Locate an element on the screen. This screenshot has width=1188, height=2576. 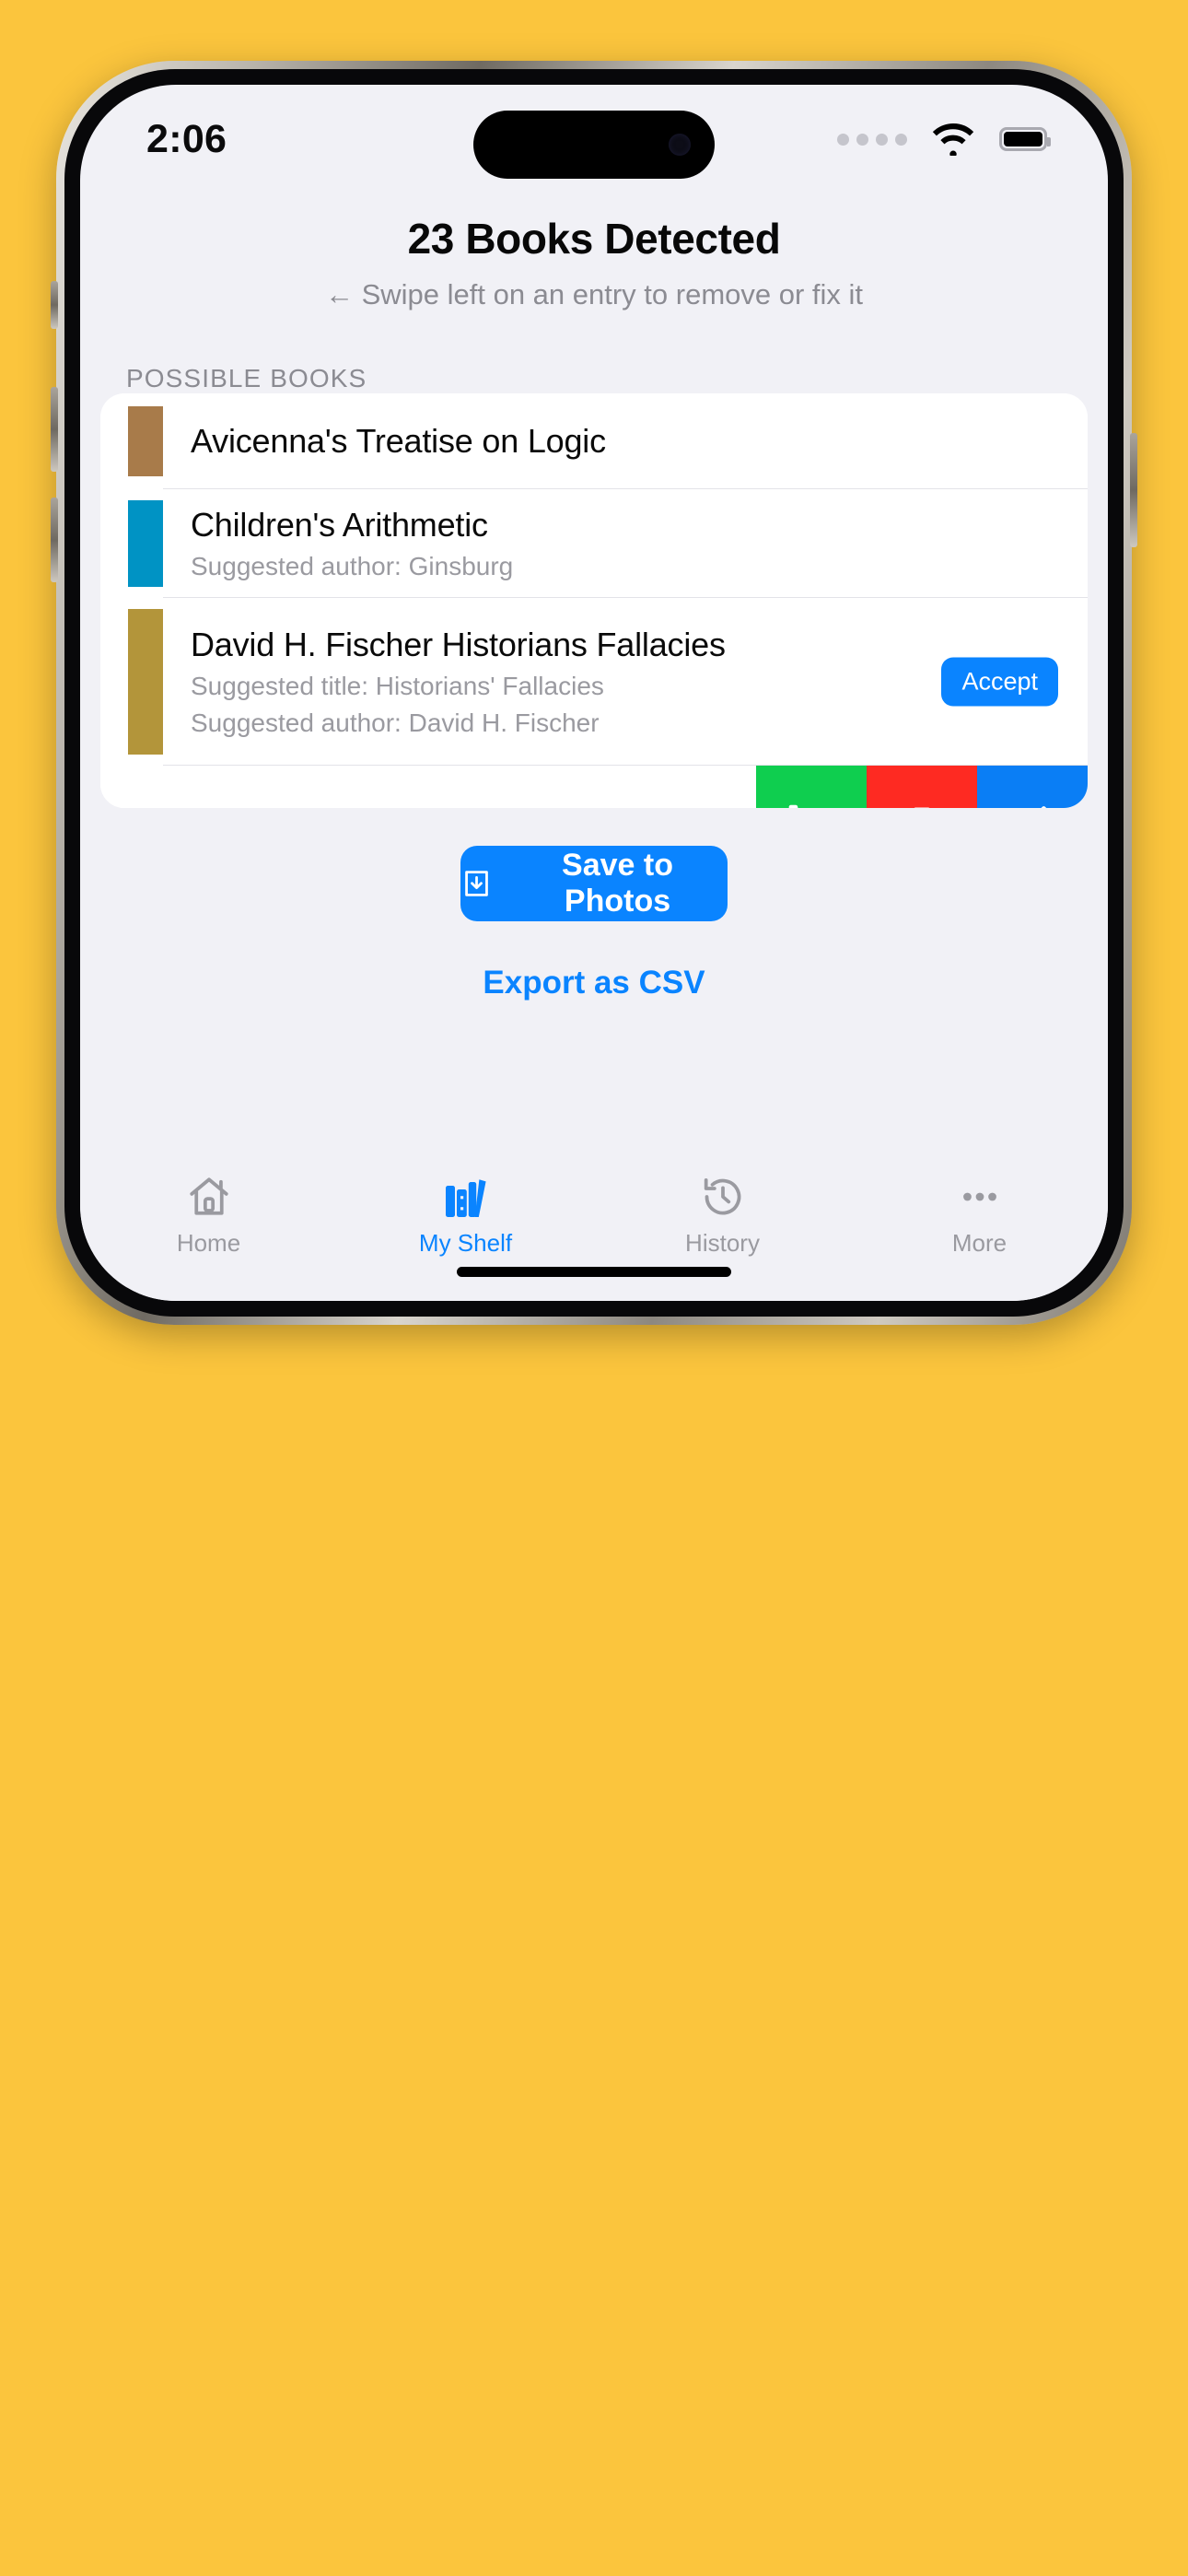
tab-home: Home is located at coordinates (208, 1214).